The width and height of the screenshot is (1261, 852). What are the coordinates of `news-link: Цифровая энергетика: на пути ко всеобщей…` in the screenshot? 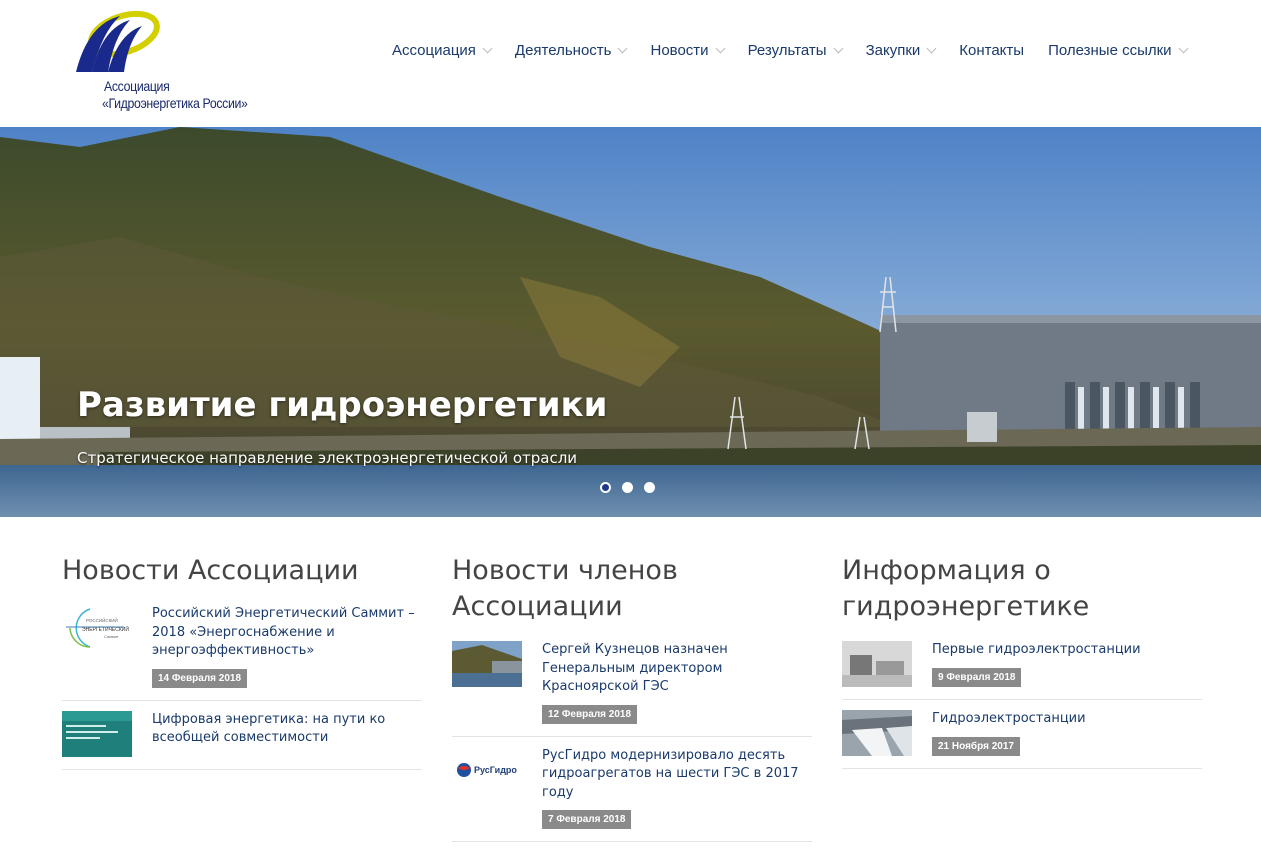 It's located at (287, 729).